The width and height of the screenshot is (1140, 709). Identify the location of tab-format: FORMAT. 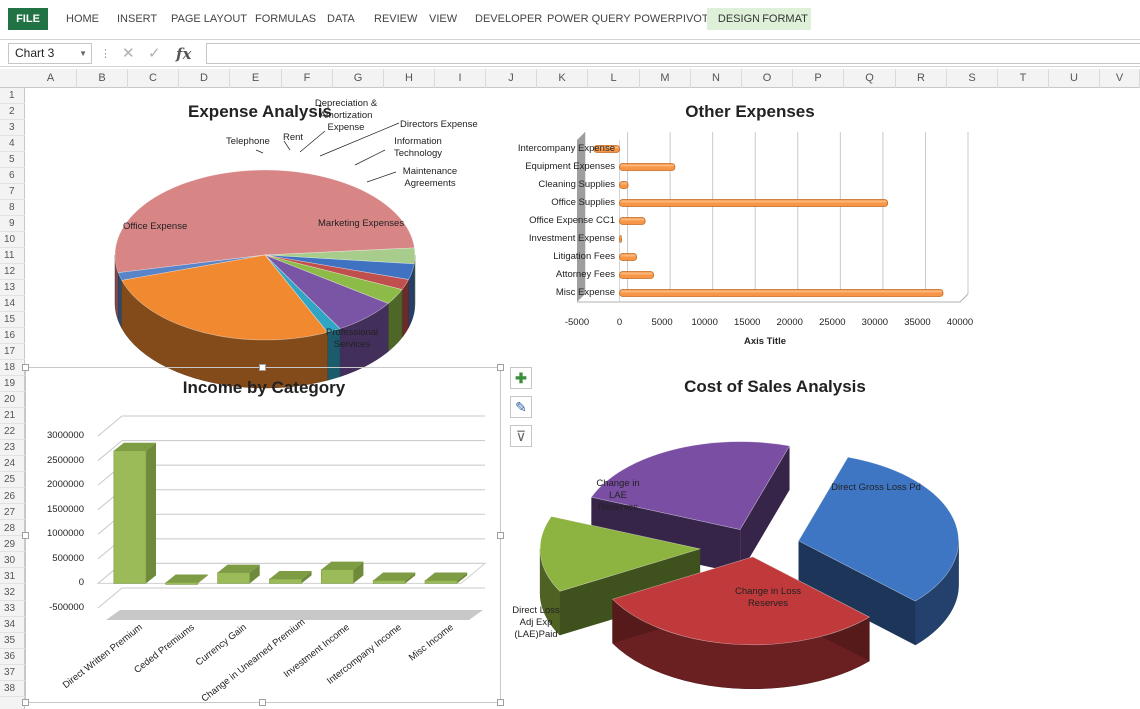
(785, 19).